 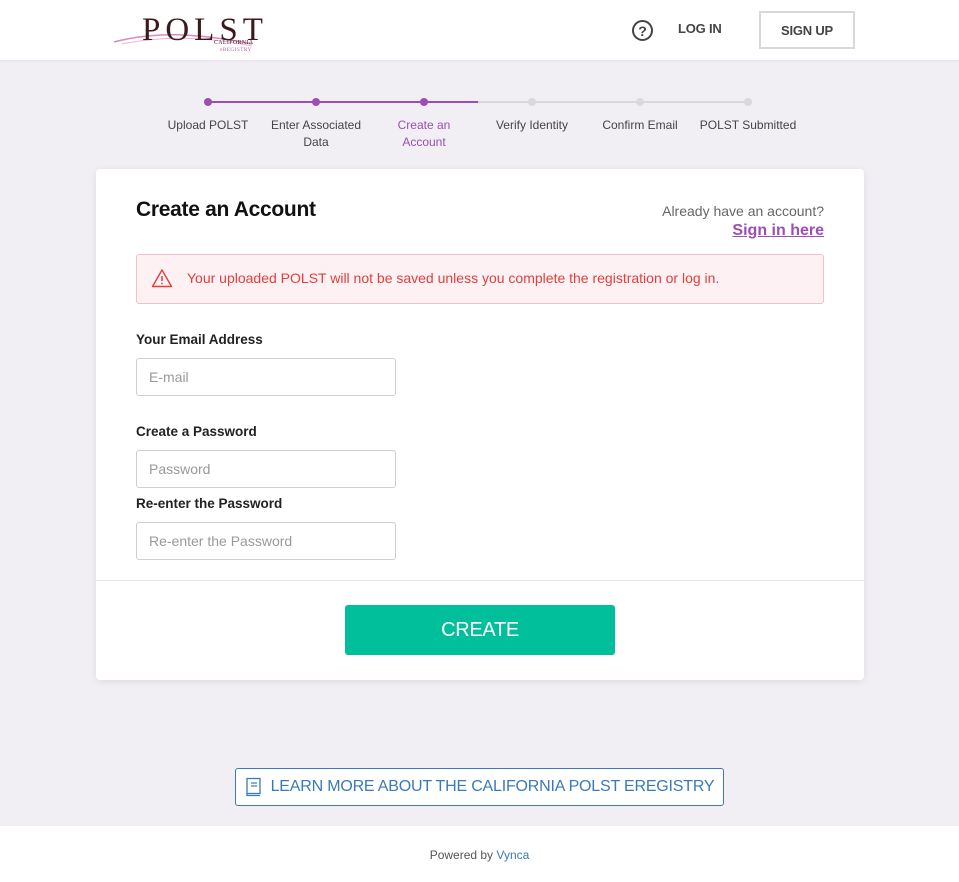 What do you see at coordinates (700, 28) in the screenshot?
I see `login-link: LOG IN` at bounding box center [700, 28].